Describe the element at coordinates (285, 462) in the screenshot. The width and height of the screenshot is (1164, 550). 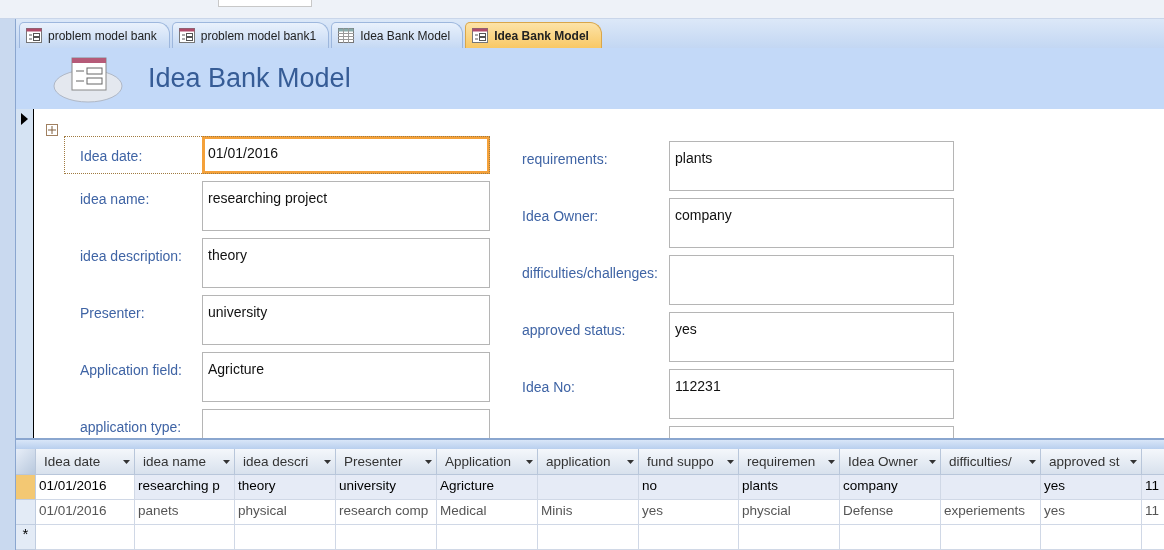
I see `column-header: idea descri` at that location.